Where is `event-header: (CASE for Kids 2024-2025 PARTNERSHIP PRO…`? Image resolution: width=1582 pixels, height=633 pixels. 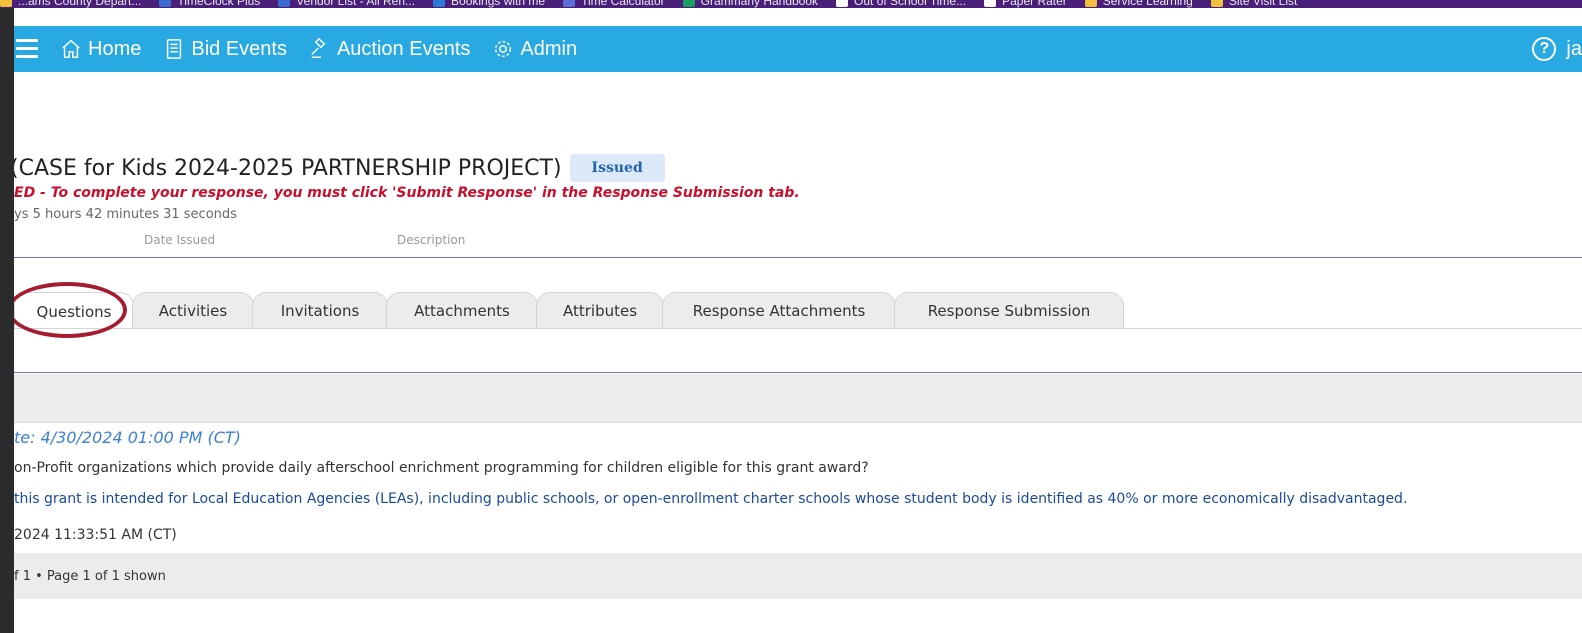 event-header: (CASE for Kids 2024-2025 PARTNERSHIP PRO… is located at coordinates (339, 168).